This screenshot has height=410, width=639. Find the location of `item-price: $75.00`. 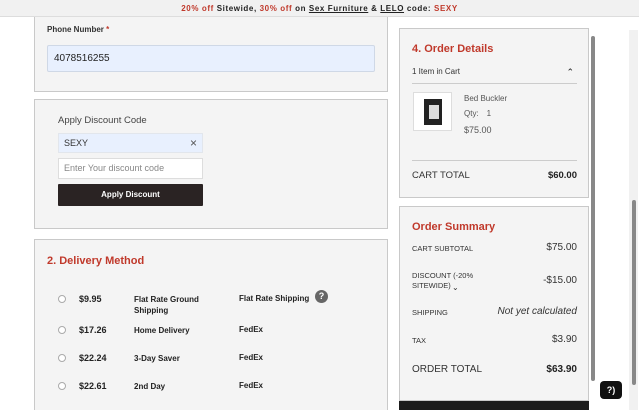

item-price: $75.00 is located at coordinates (478, 130).